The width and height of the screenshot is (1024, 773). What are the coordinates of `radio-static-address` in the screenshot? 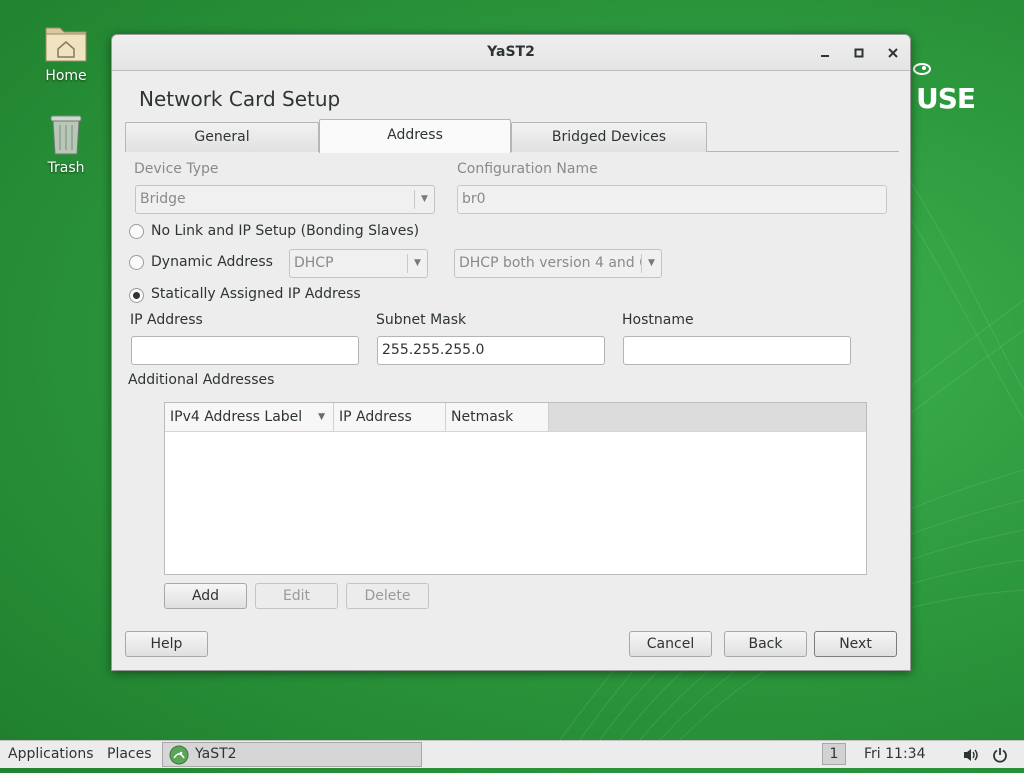 It's located at (136, 295).